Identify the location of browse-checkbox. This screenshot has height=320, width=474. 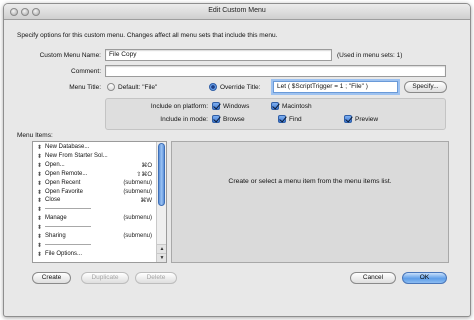
(216, 119).